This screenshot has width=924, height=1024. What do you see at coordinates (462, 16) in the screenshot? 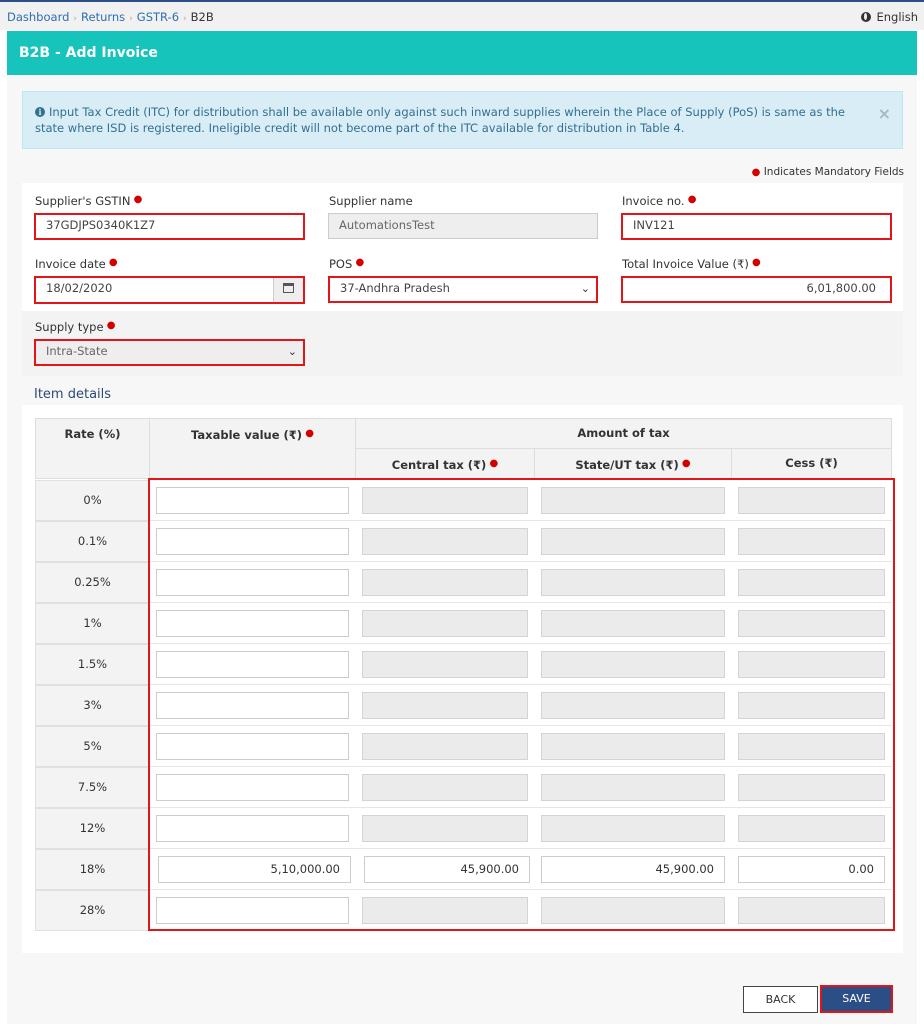
I see `breadcrumb-bar: Dashboard › Returns › GSTR-6 › B2B English` at bounding box center [462, 16].